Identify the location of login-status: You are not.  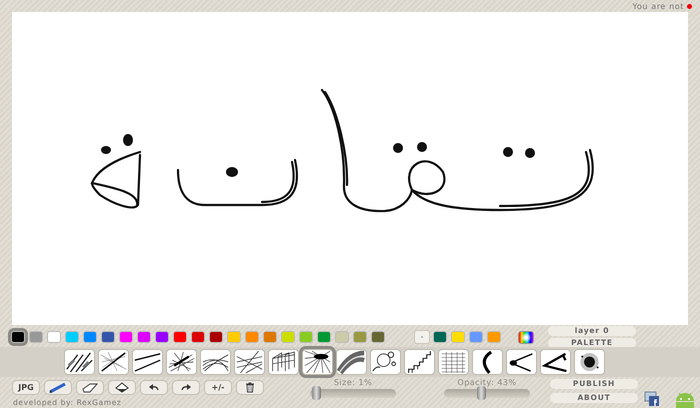
(658, 6).